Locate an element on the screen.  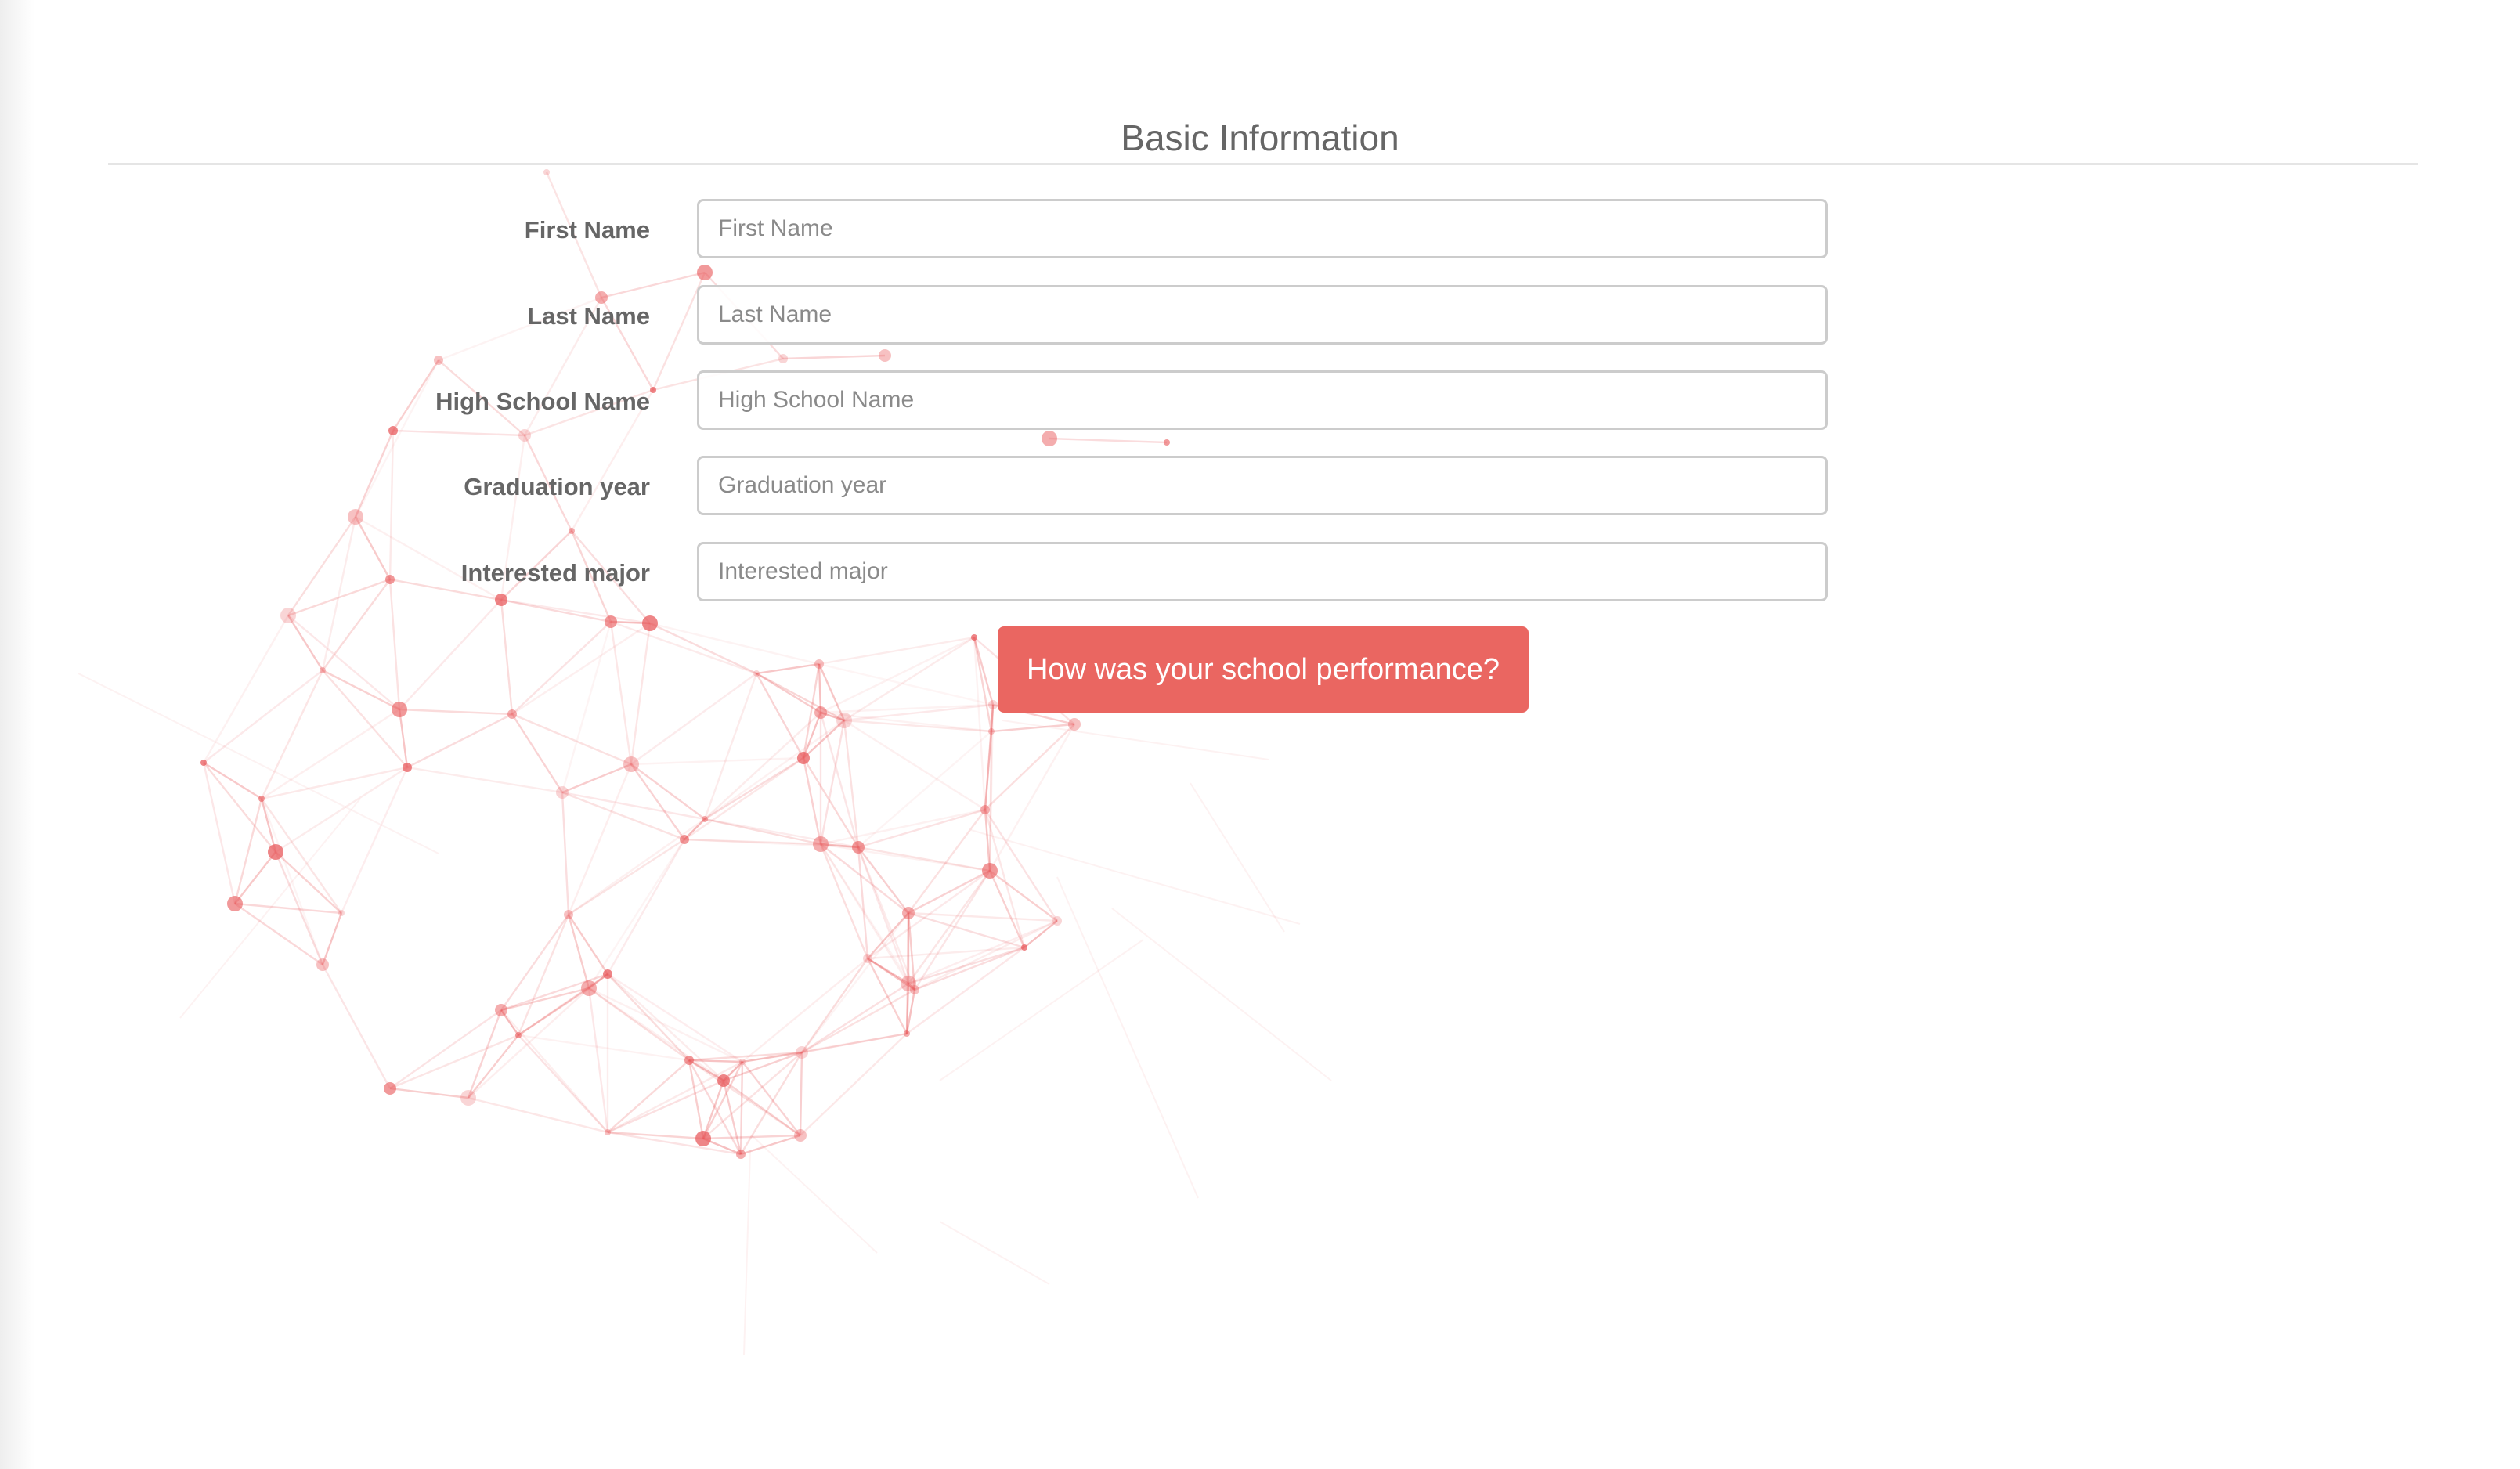
school-performance-button: How was your school performance? is located at coordinates (1263, 669).